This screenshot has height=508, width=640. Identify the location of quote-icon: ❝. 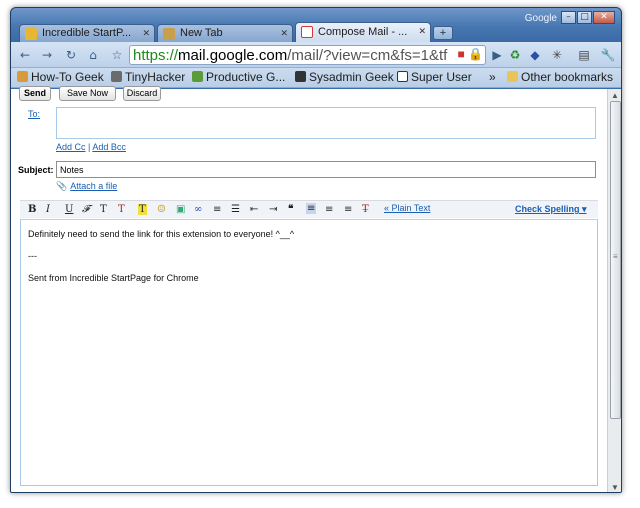
(290, 209).